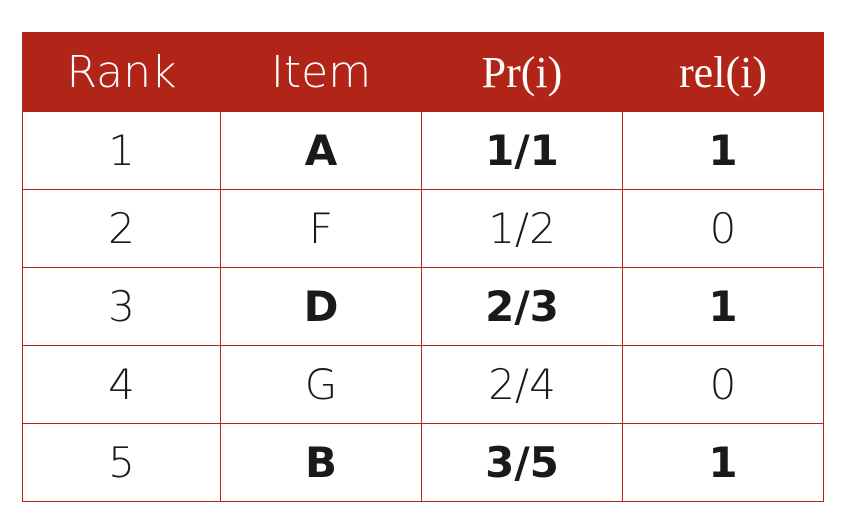  Describe the element at coordinates (522, 384) in the screenshot. I see `precision-cell: 2/4` at that location.